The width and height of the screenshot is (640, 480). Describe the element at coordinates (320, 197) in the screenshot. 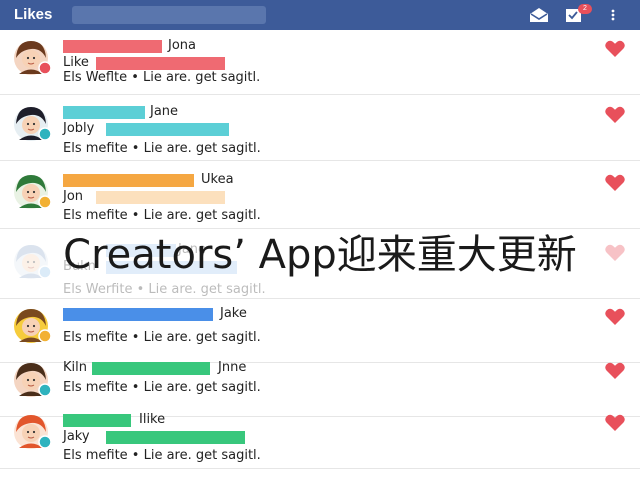

I see `list-item: Ukea Jon Els mefite • Lie are. get sagitl.` at that location.